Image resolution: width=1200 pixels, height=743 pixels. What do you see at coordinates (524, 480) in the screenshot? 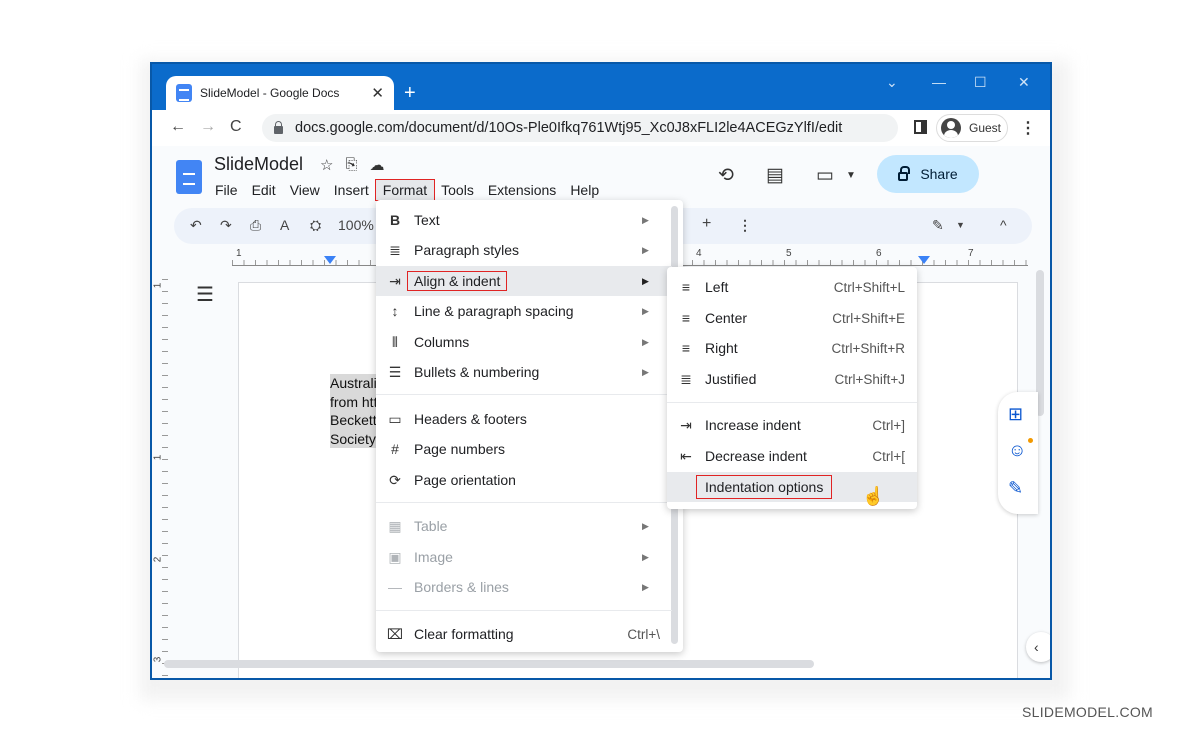
I see `menu-item-page-orientation: ⟳ Page orientation` at bounding box center [524, 480].